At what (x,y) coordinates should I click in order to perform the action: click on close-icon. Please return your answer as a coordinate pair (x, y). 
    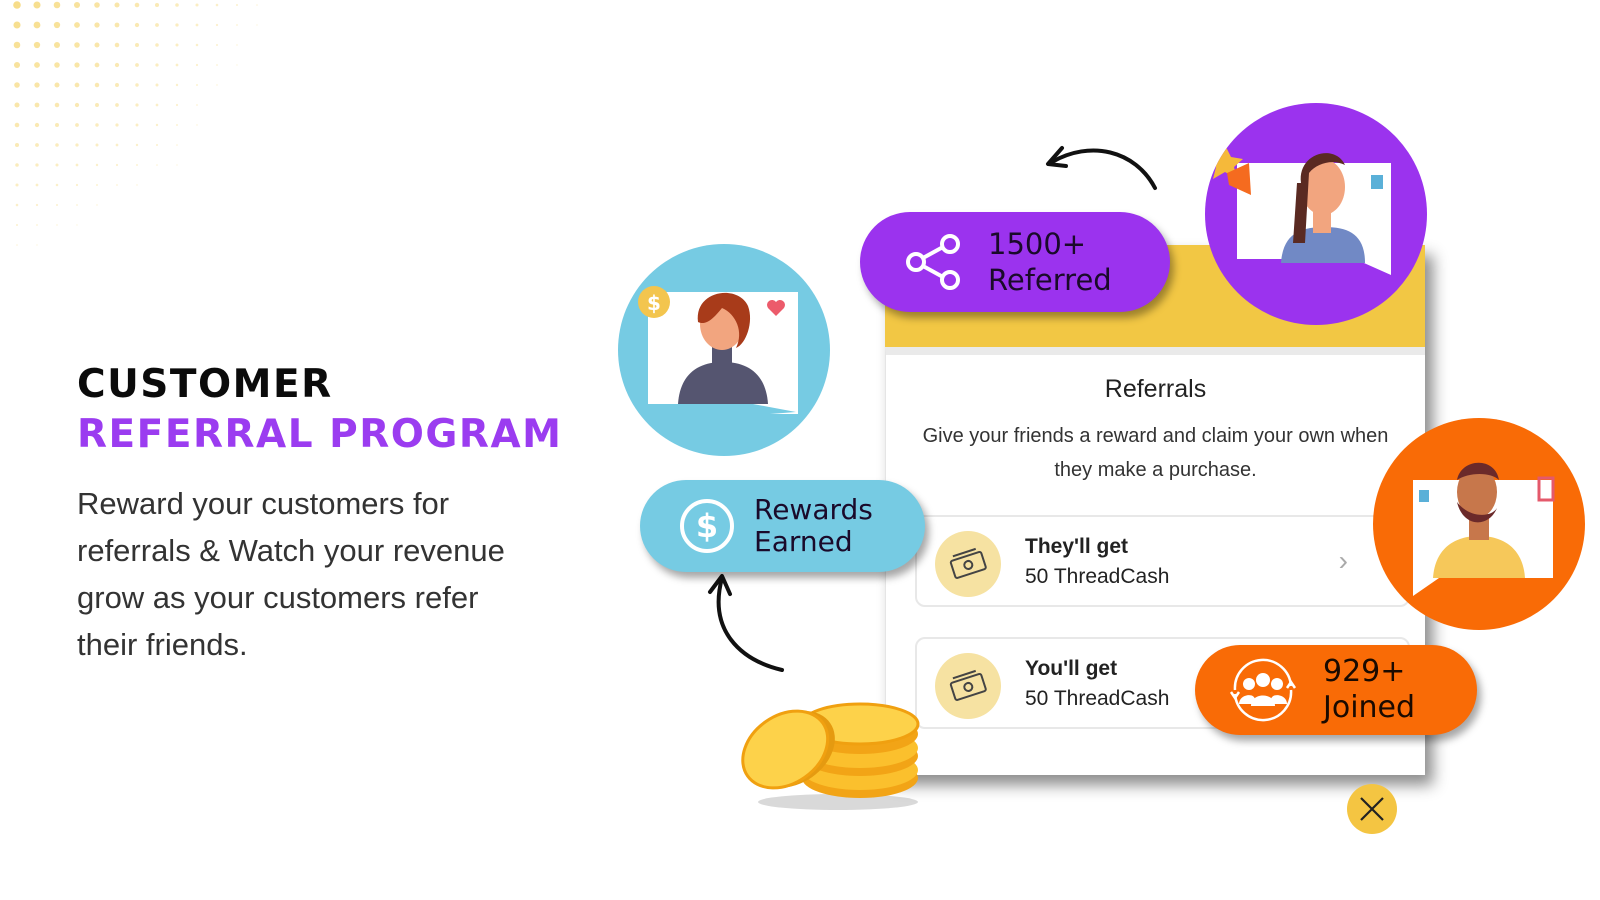
    Looking at the image, I should click on (1372, 809).